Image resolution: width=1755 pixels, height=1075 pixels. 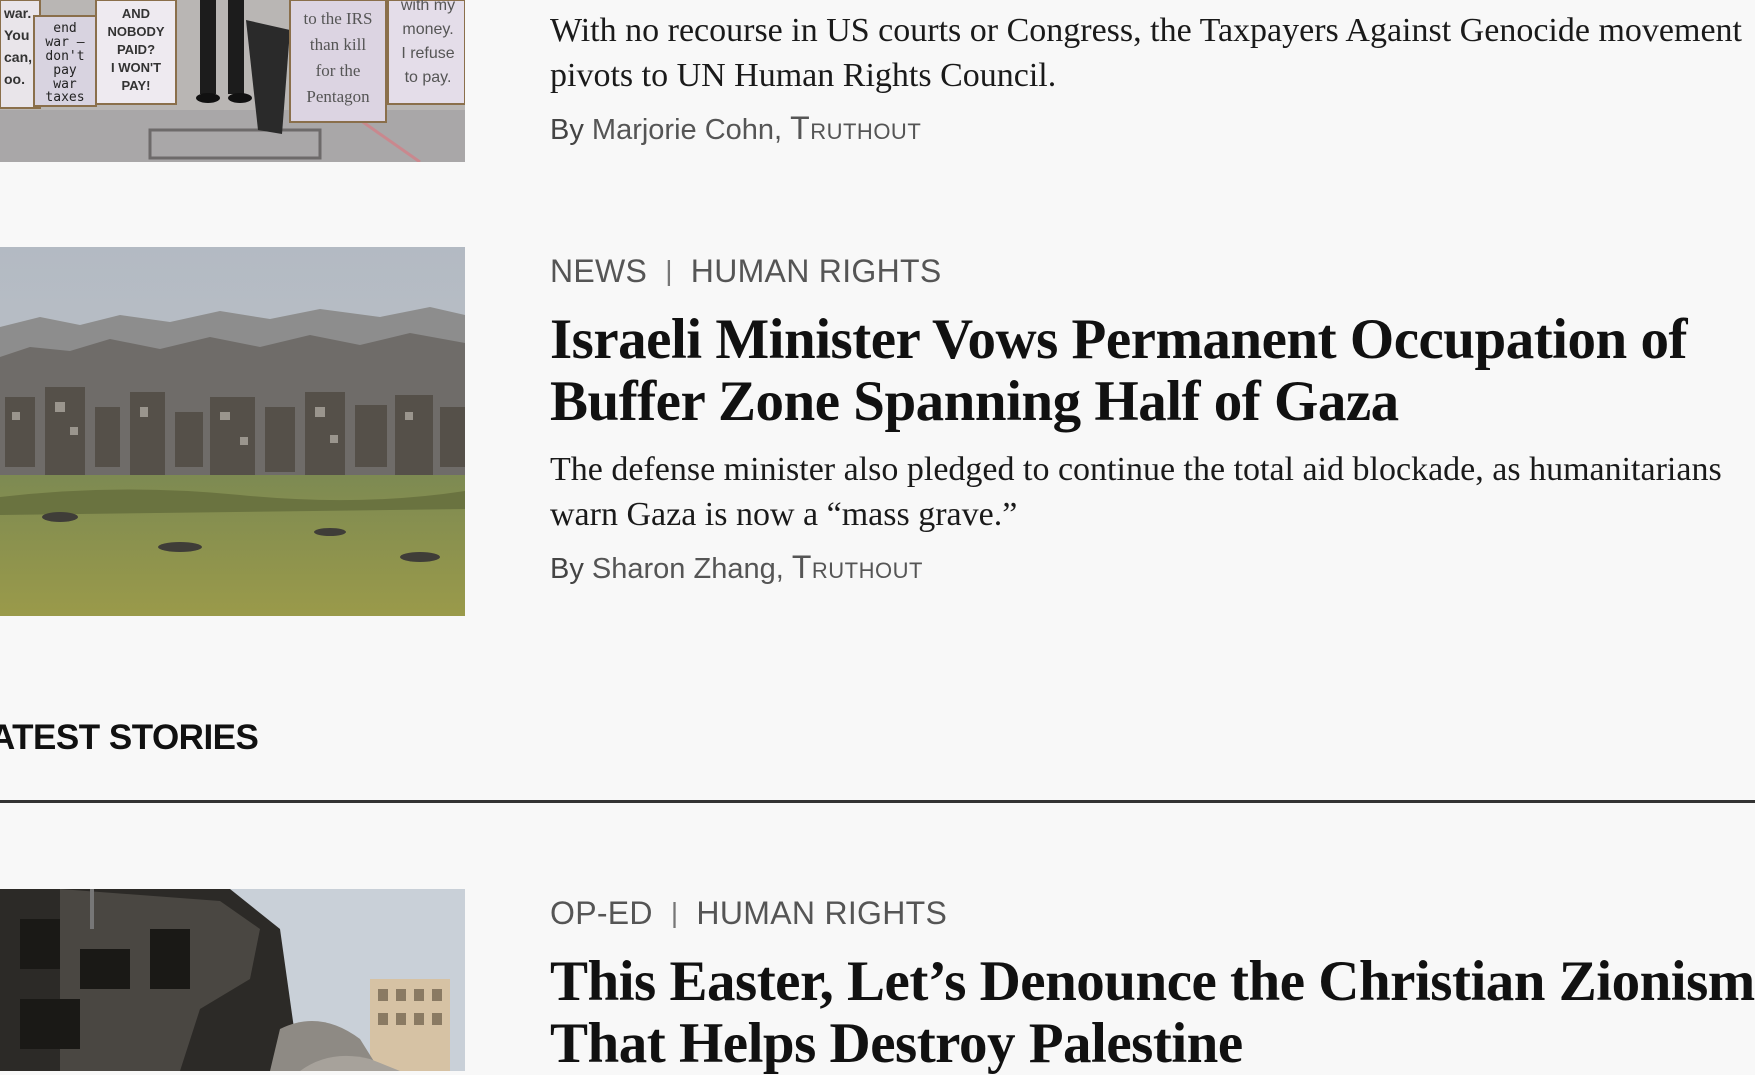 What do you see at coordinates (64, 97) in the screenshot?
I see `sign-text: taxes` at bounding box center [64, 97].